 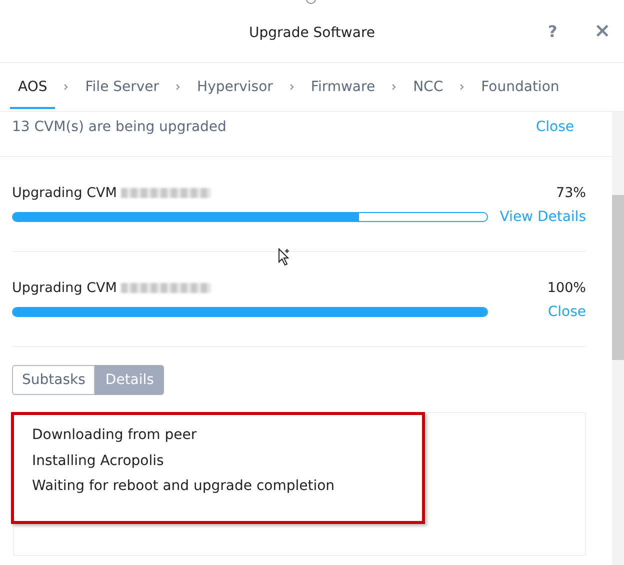 I want to click on detail-line: Installing Acropolis, so click(x=98, y=461).